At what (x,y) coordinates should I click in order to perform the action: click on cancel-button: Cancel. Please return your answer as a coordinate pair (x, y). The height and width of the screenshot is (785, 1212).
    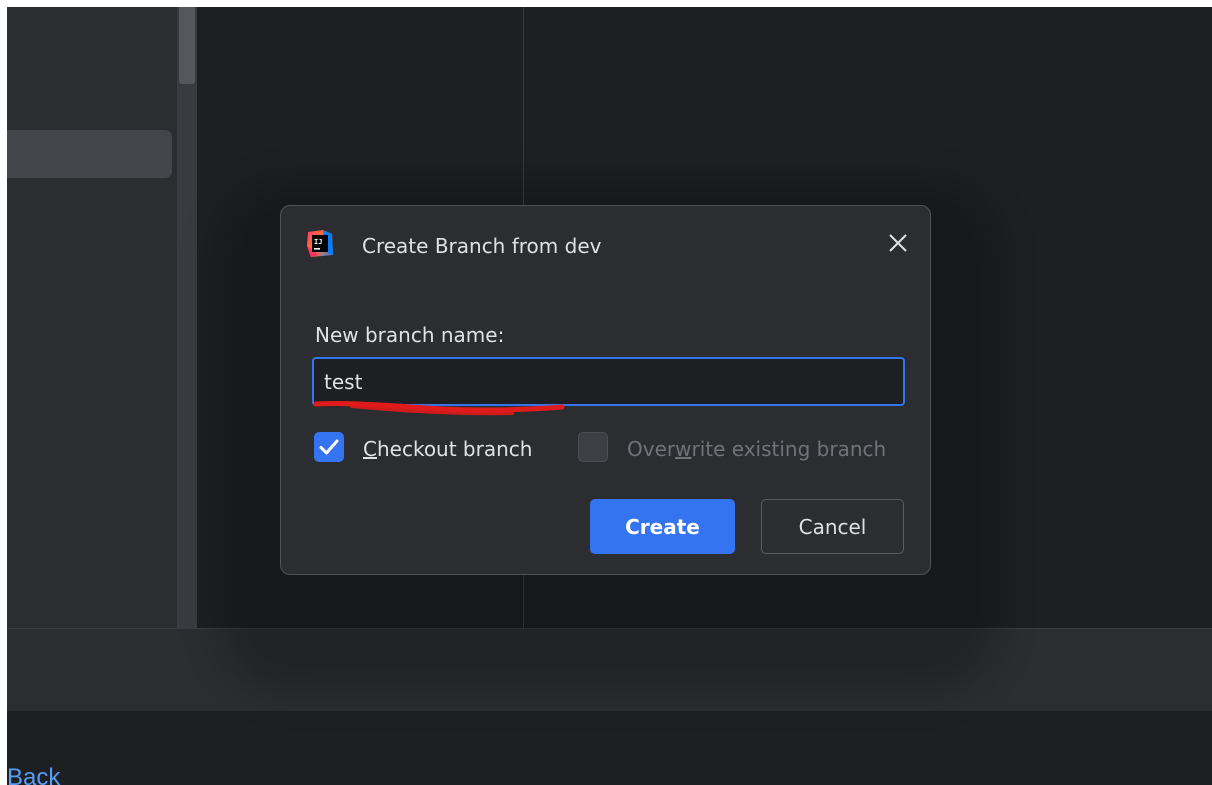
    Looking at the image, I should click on (832, 526).